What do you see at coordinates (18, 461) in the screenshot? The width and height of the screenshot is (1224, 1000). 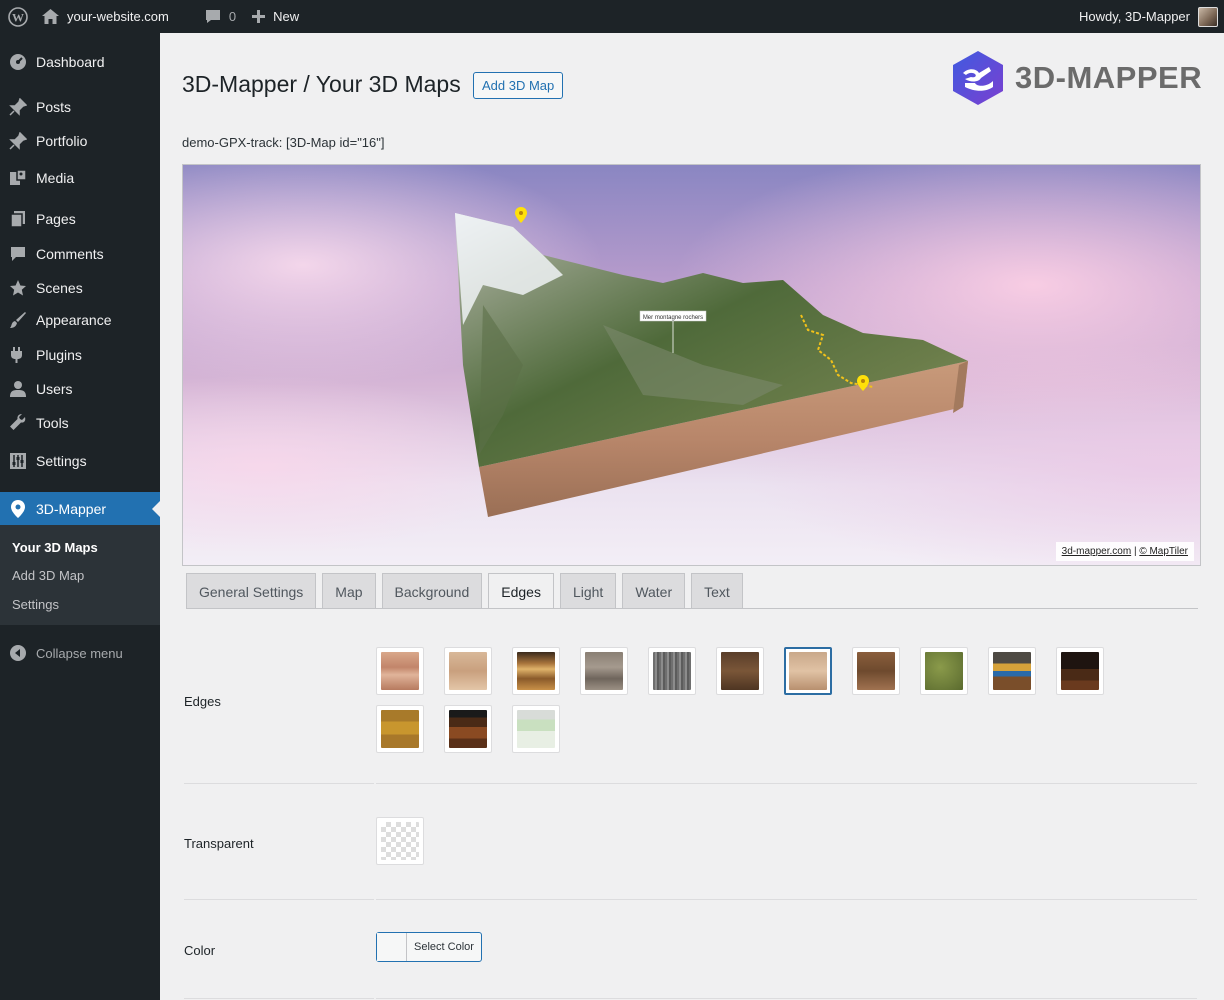 I see `settings-icon` at bounding box center [18, 461].